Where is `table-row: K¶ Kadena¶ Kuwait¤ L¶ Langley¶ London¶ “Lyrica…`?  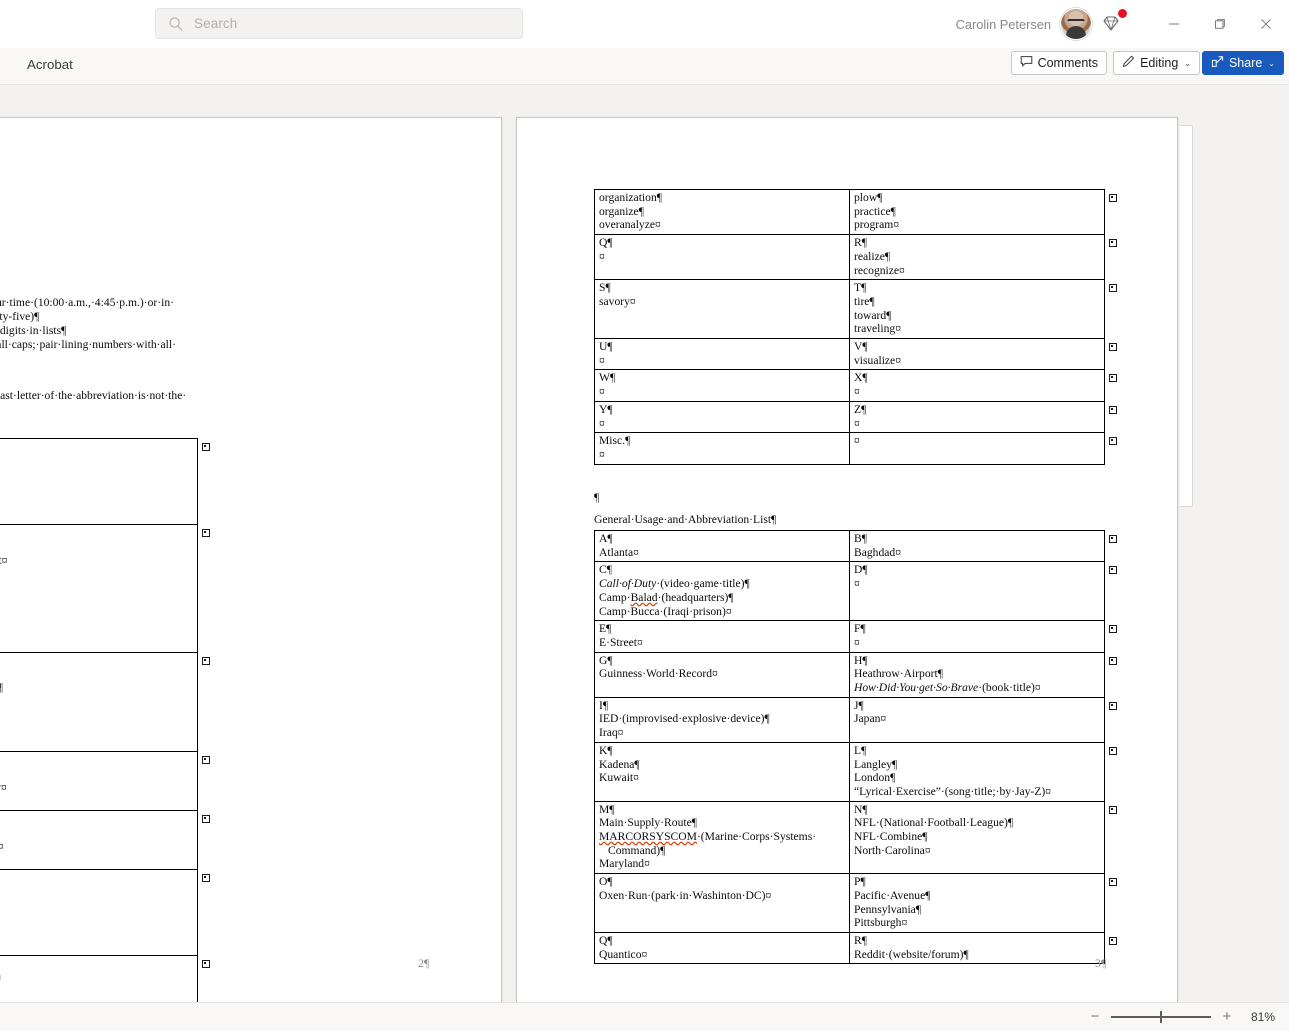
table-row: K¶ Kadena¶ Kuwait¤ L¶ Langley¶ London¶ “Lyrica… is located at coordinates (849, 771).